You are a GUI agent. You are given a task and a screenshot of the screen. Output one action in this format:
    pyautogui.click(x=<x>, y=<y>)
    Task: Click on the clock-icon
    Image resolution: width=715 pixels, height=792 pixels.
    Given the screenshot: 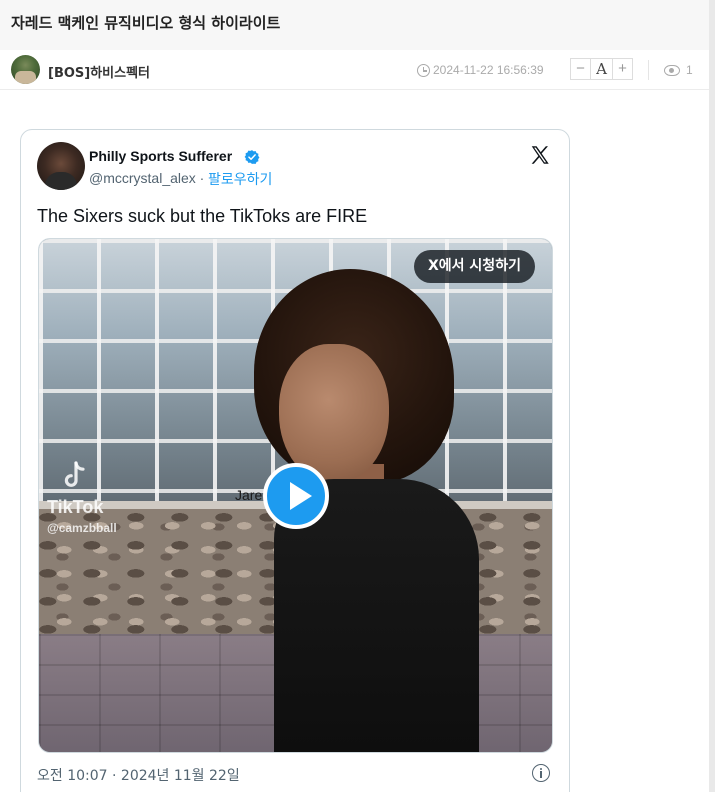 What is the action you would take?
    pyautogui.click(x=423, y=70)
    